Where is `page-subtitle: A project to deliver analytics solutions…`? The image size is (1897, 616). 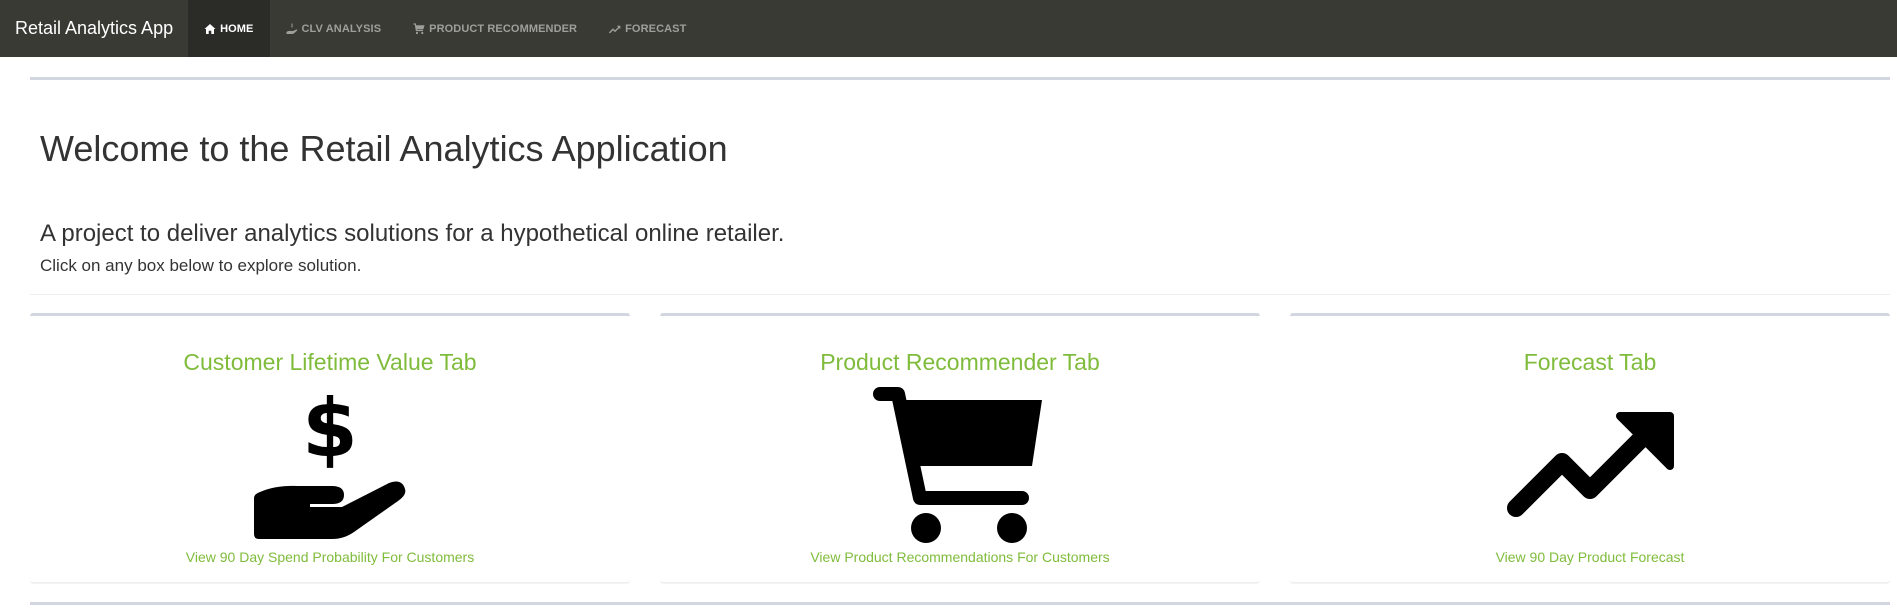
page-subtitle: A project to deliver analytics solutions… is located at coordinates (412, 233).